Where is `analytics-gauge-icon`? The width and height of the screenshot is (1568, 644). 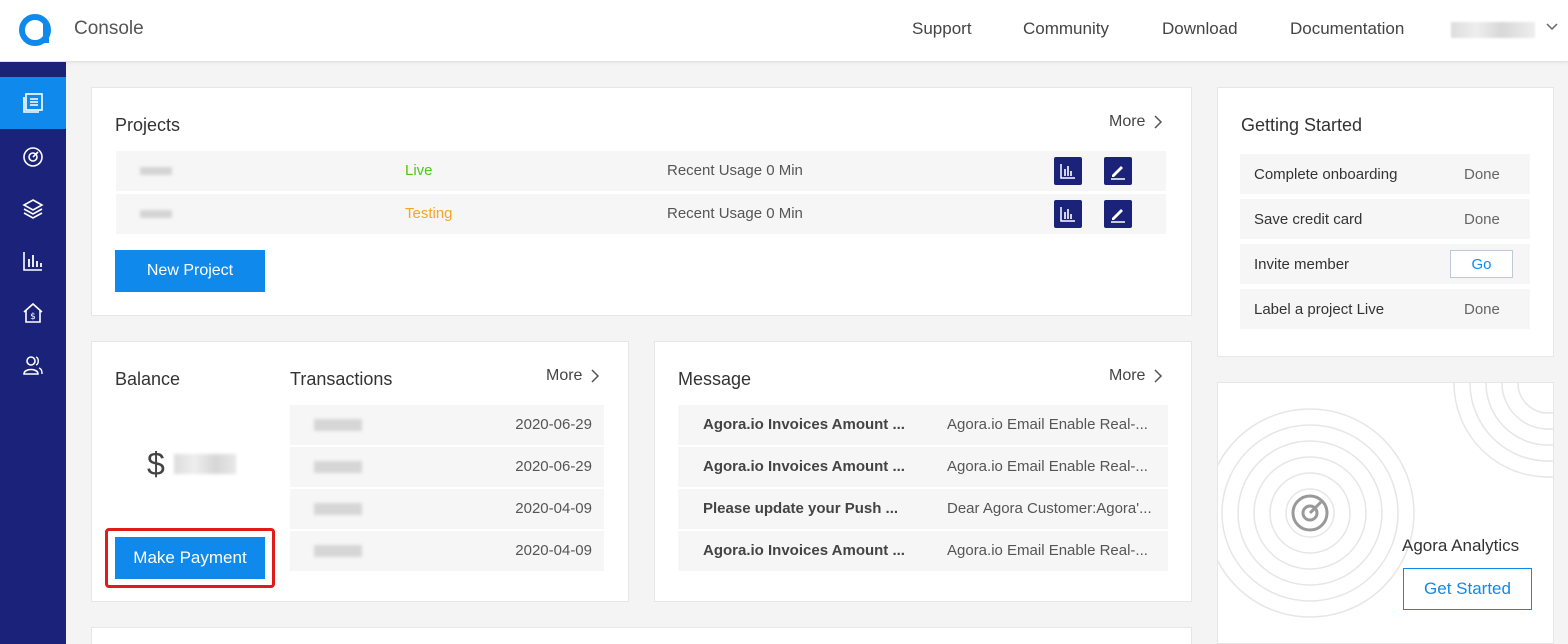 analytics-gauge-icon is located at coordinates (1310, 513).